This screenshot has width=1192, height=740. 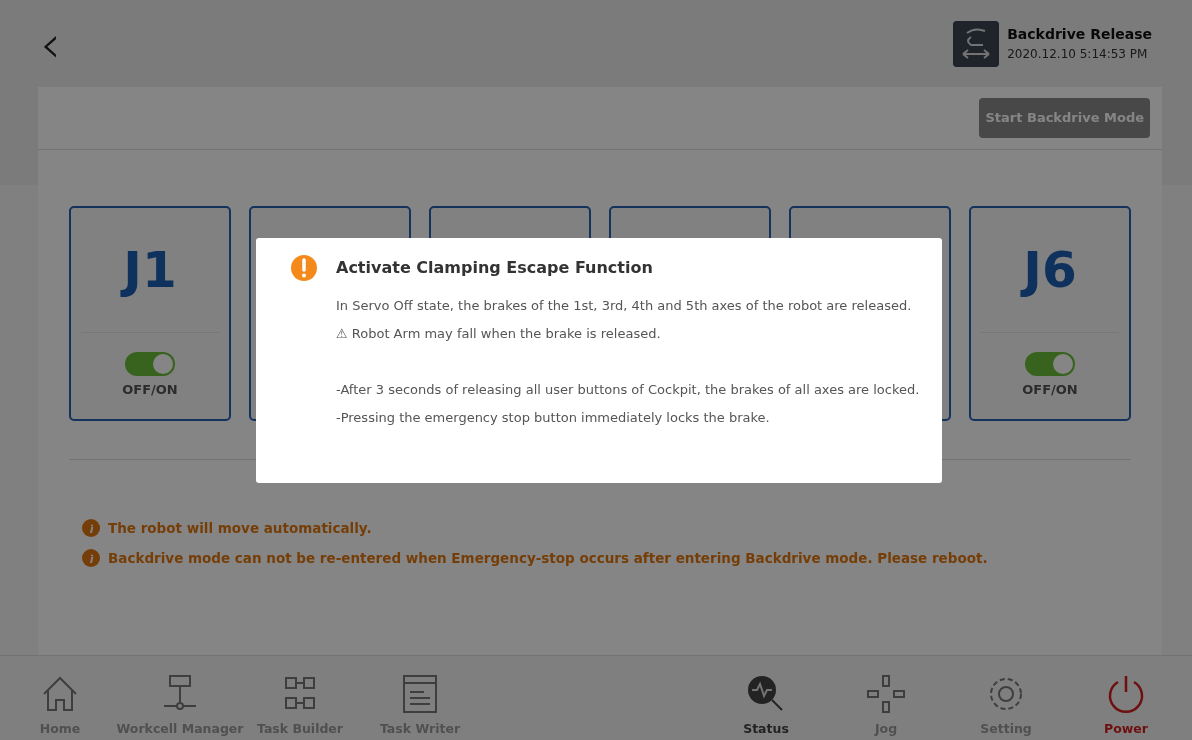 What do you see at coordinates (499, 334) in the screenshot?
I see `dialog-text: ⚠ Robot Arm may fall when the brake is released.` at bounding box center [499, 334].